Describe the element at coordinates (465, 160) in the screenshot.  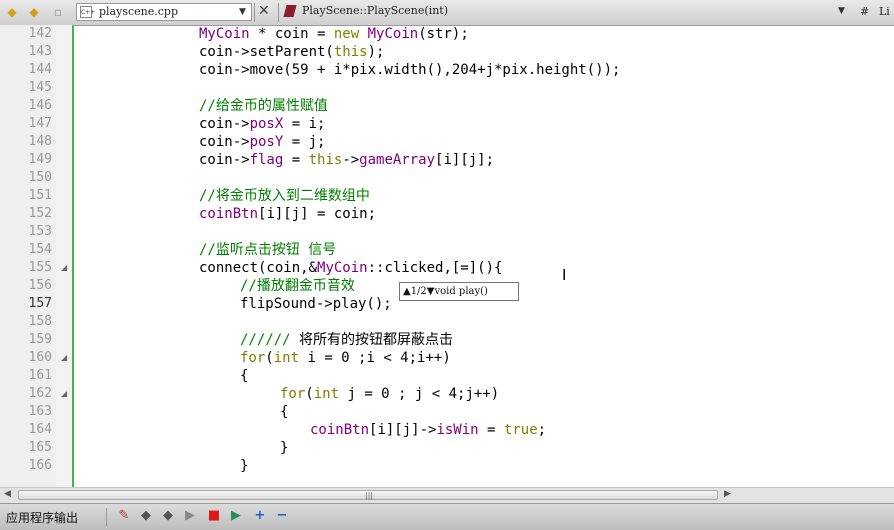
I see `code-token: [i][j];` at that location.